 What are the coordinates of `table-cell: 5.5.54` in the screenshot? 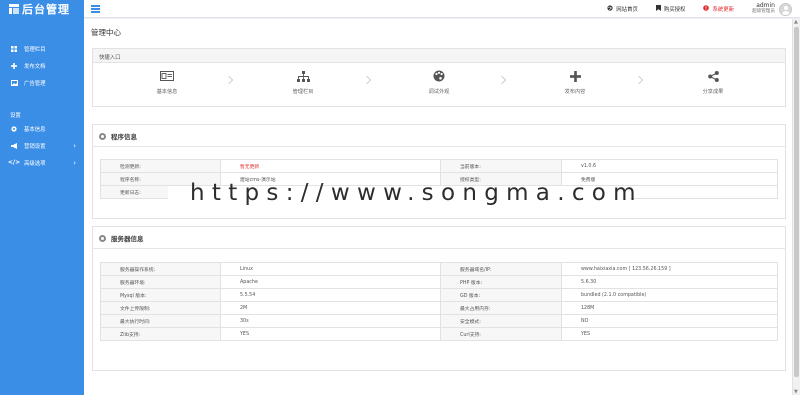 It's located at (330, 295).